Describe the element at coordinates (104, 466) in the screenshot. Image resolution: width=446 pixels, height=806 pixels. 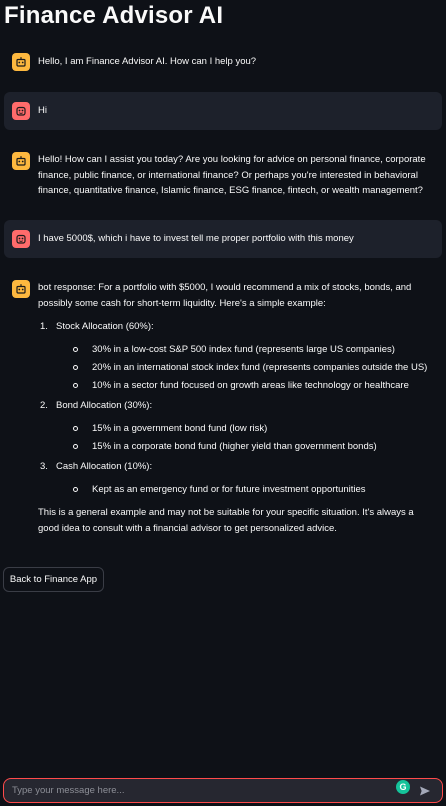
I see `section-title: Cash Allocation (10%):` at that location.